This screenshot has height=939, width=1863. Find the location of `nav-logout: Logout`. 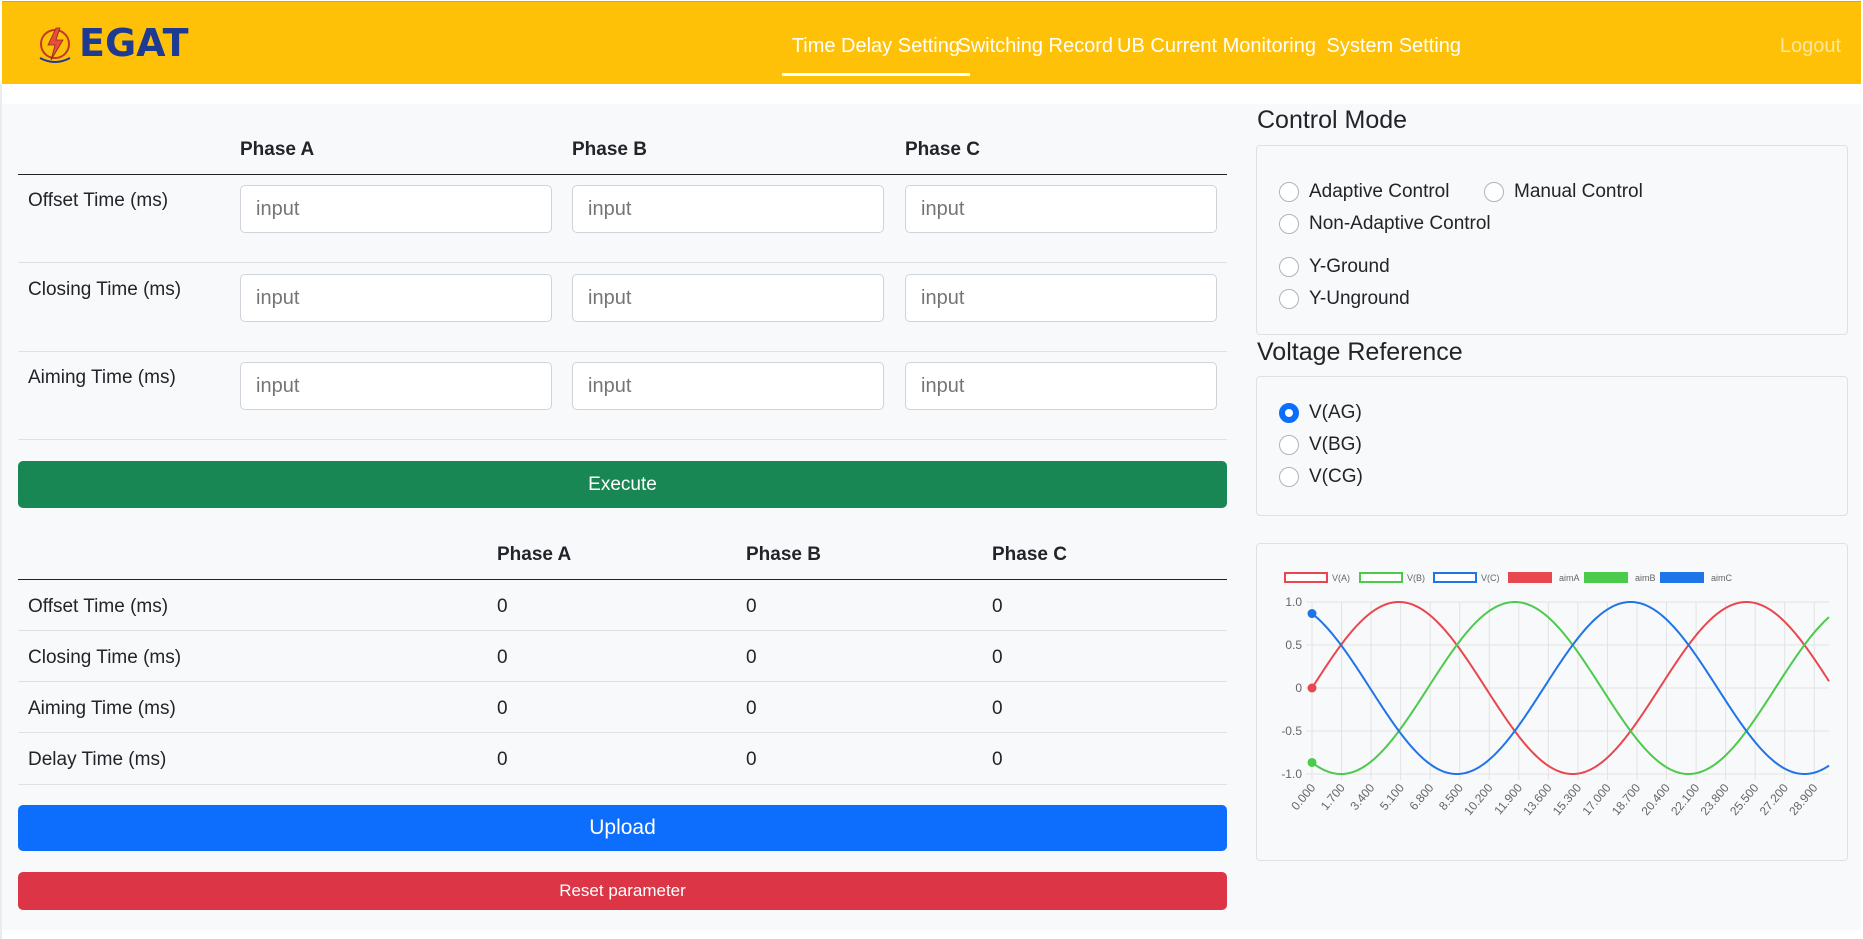

nav-logout: Logout is located at coordinates (1810, 46).